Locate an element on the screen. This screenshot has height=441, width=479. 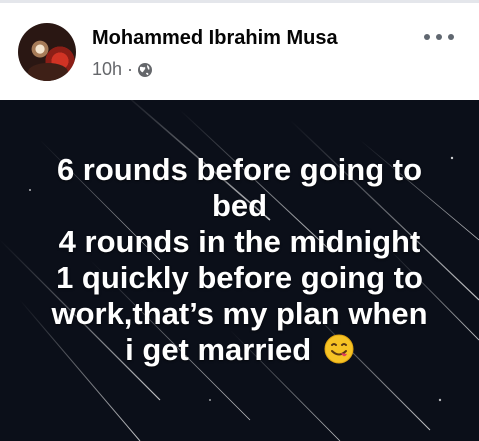
post-text-line: 6 rounds before going to is located at coordinates (239, 169).